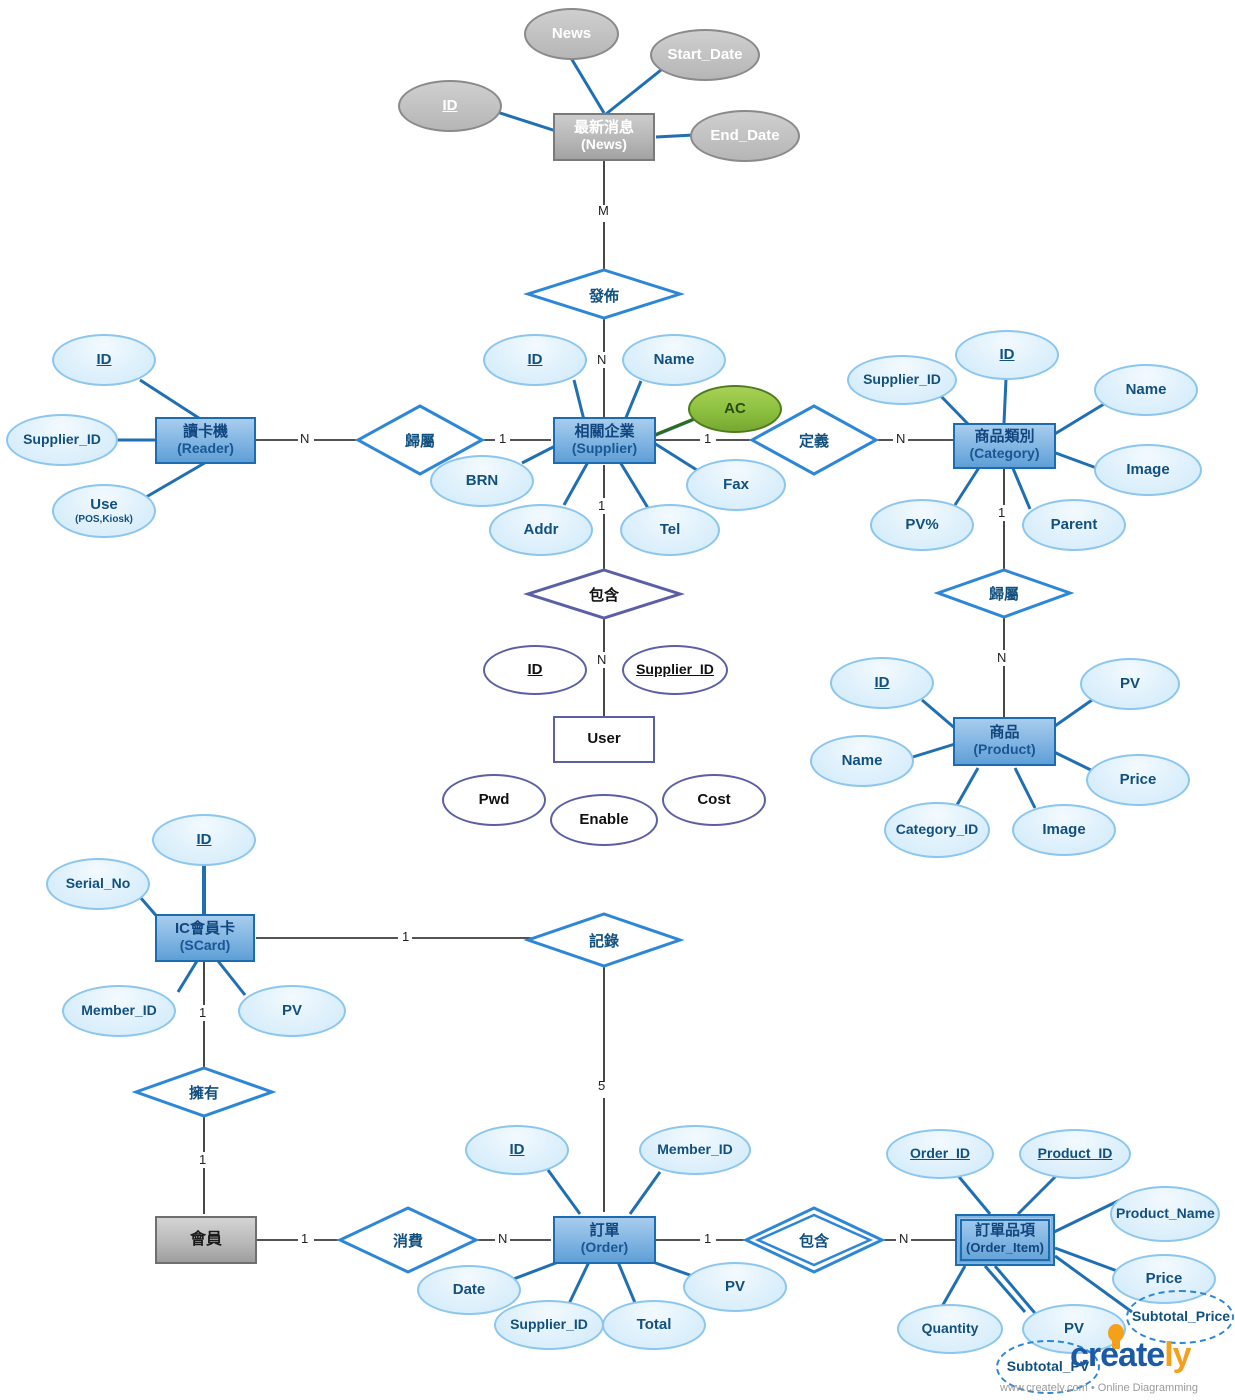 The image size is (1235, 1400). What do you see at coordinates (1075, 1154) in the screenshot?
I see `attribute-orderitem-product-id: Product_ID` at bounding box center [1075, 1154].